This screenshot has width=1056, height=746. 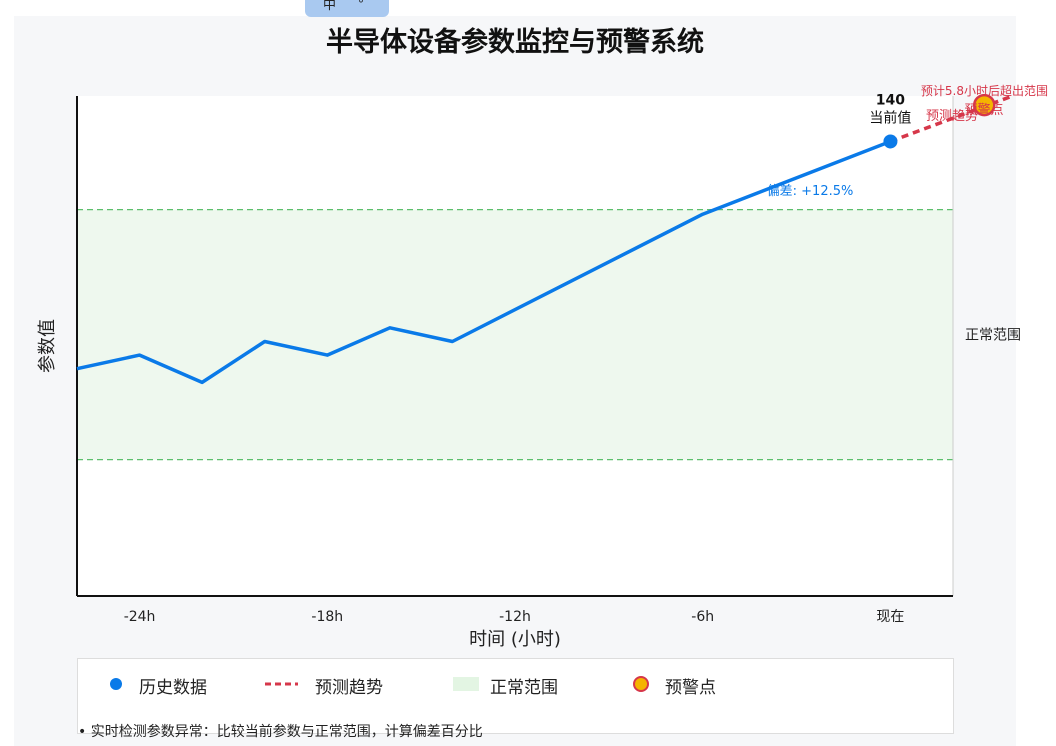 What do you see at coordinates (47, 346) in the screenshot?
I see `y-axis-label: 参数值` at bounding box center [47, 346].